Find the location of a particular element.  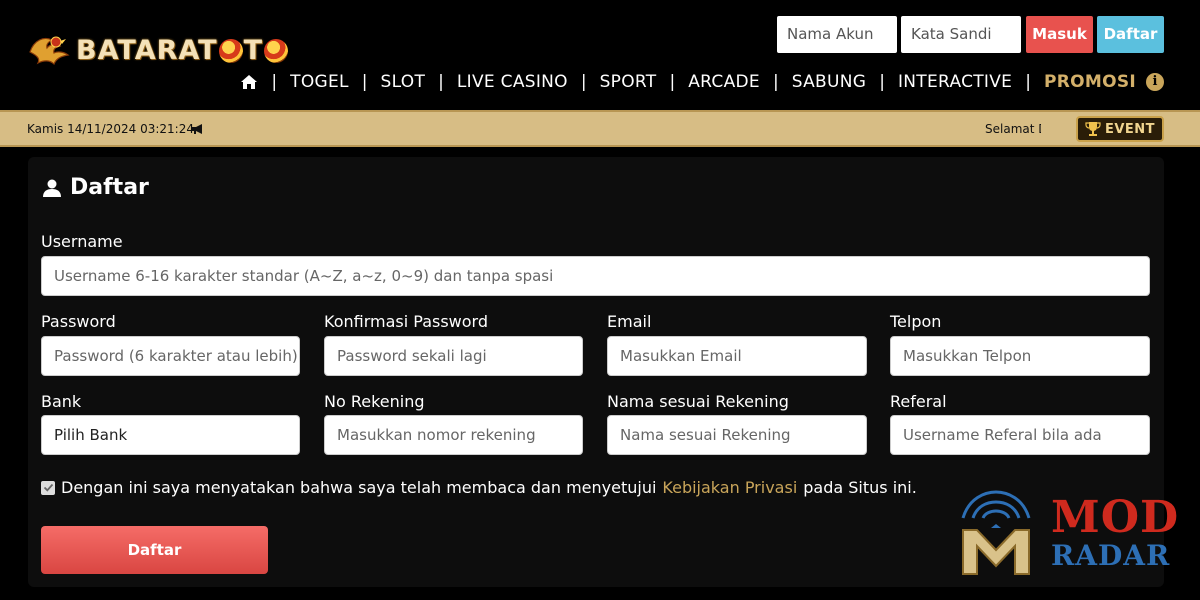

nav-item-promosi: PROMOSI is located at coordinates (1090, 82).